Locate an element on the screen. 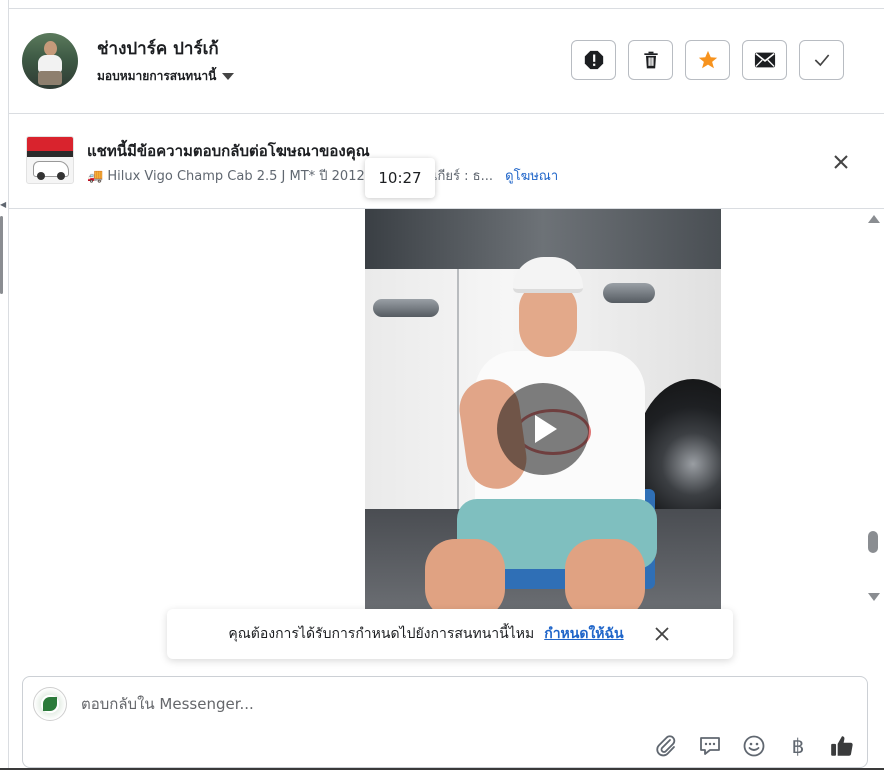 Image resolution: width=884 pixels, height=770 pixels. dismiss-assign-banner-button is located at coordinates (662, 634).